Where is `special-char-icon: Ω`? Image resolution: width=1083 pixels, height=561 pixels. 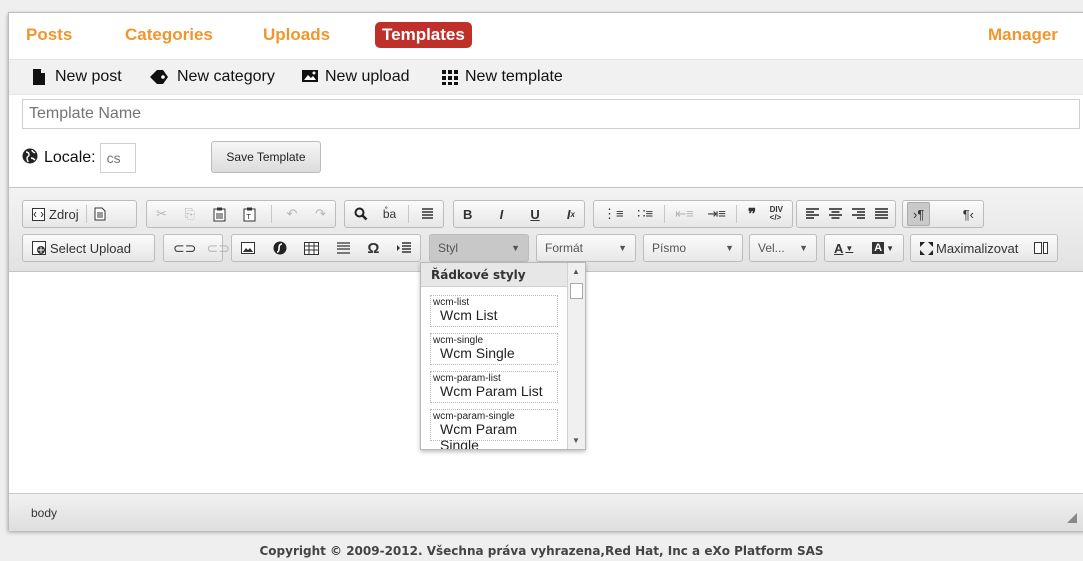 special-char-icon: Ω is located at coordinates (373, 248).